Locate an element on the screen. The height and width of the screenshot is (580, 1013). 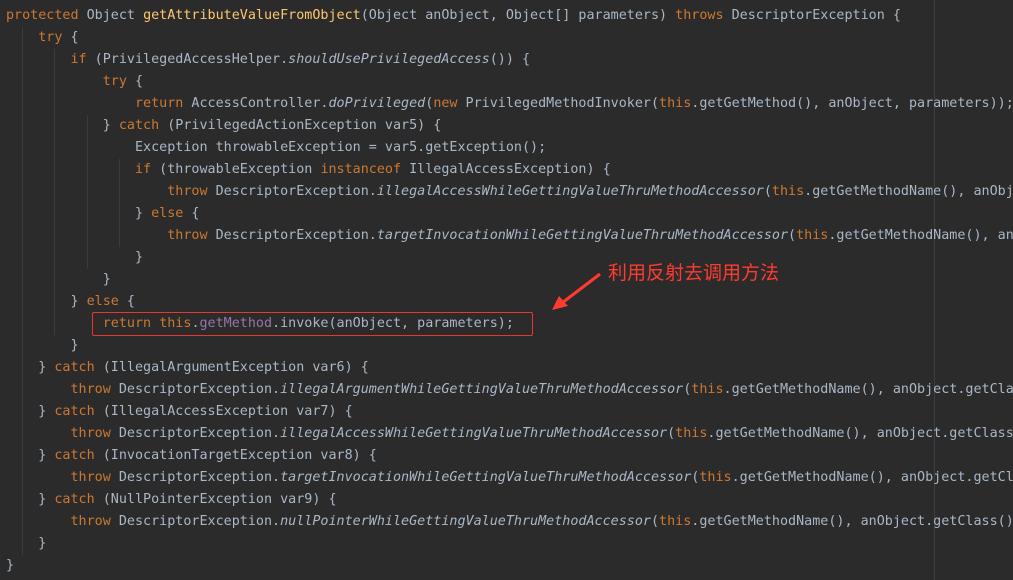
code-token: (throwableException is located at coordinates (236, 169).